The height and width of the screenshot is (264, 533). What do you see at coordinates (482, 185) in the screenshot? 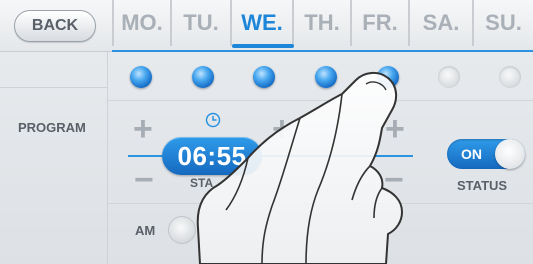
I see `status-label: STATUS` at bounding box center [482, 185].